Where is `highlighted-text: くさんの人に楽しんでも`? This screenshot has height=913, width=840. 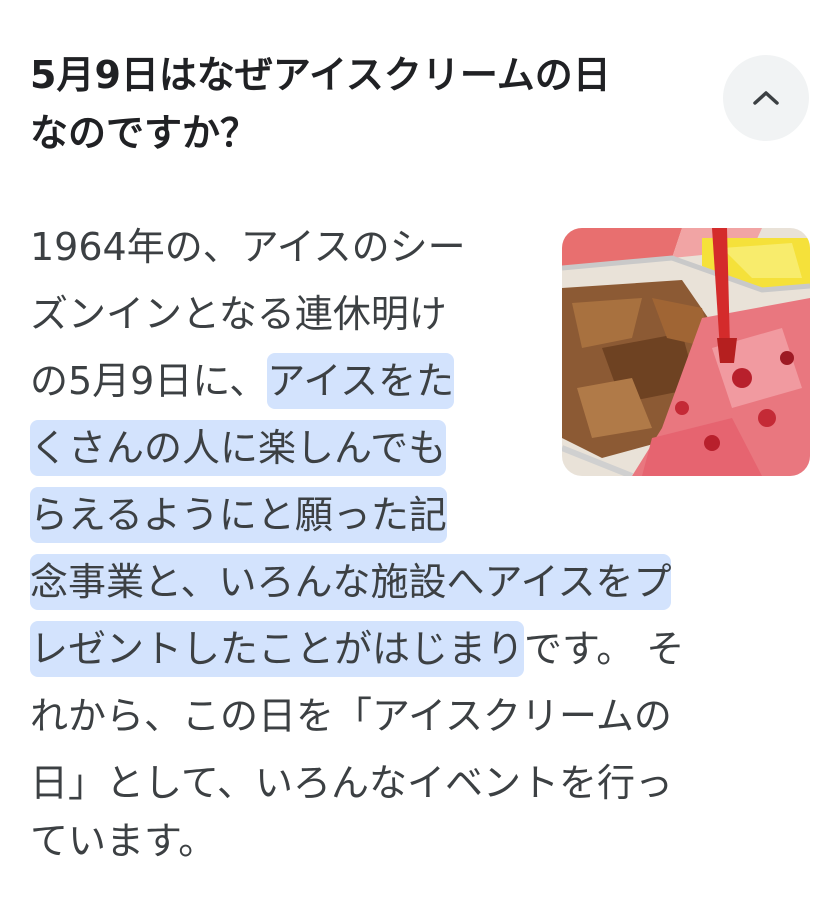
highlighted-text: くさんの人に楽しんでも is located at coordinates (238, 448).